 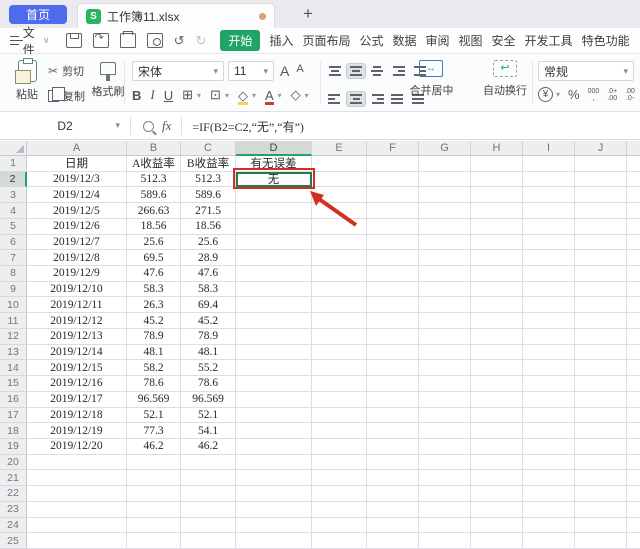 I want to click on cell-E1, so click(x=339, y=164).